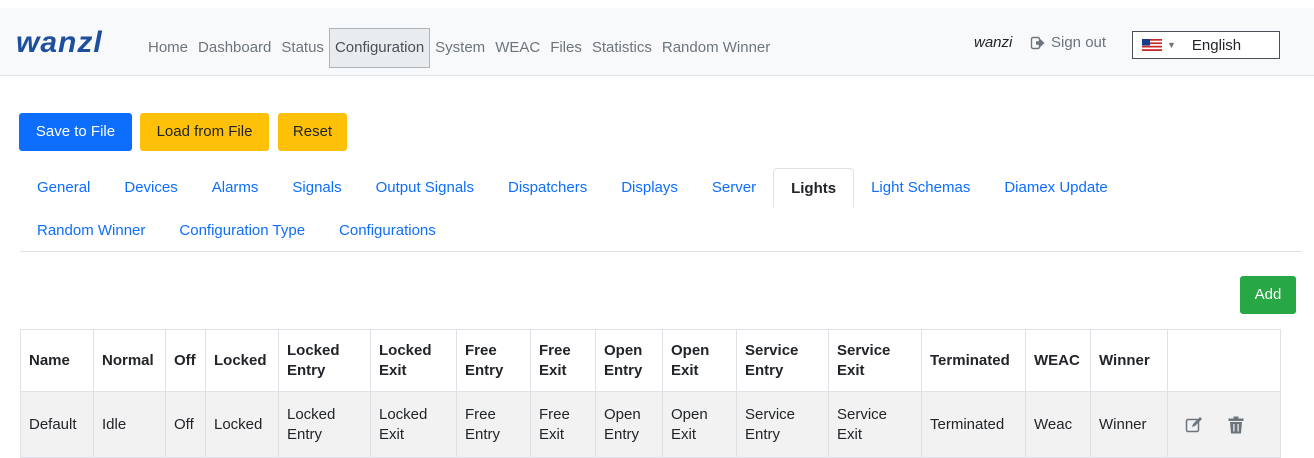 Image resolution: width=1314 pixels, height=458 pixels. I want to click on column-header: Name, so click(57, 360).